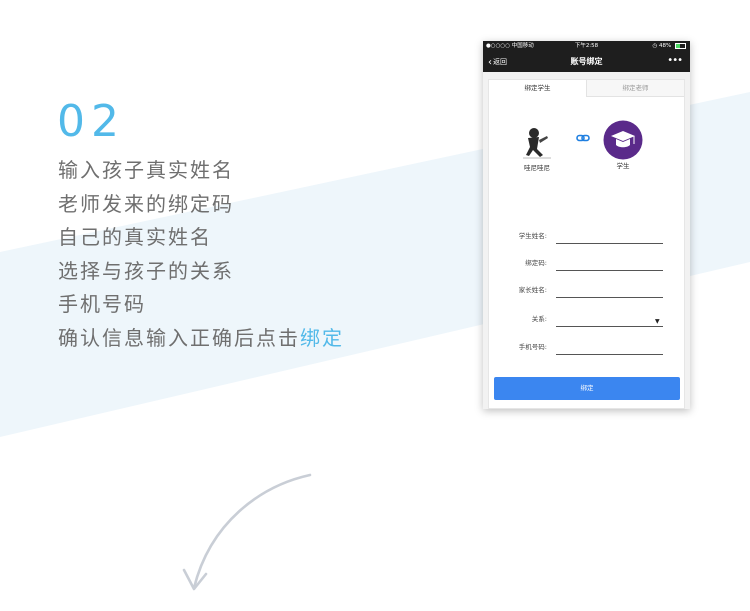 This screenshot has width=750, height=611. Describe the element at coordinates (102, 304) in the screenshot. I see `instruction-line: 手机号码` at that location.